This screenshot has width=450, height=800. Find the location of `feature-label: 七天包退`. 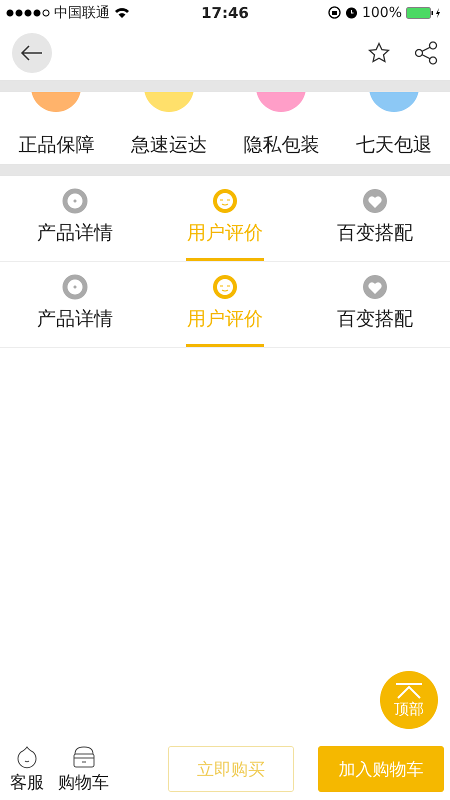

feature-label: 七天包退 is located at coordinates (394, 145).